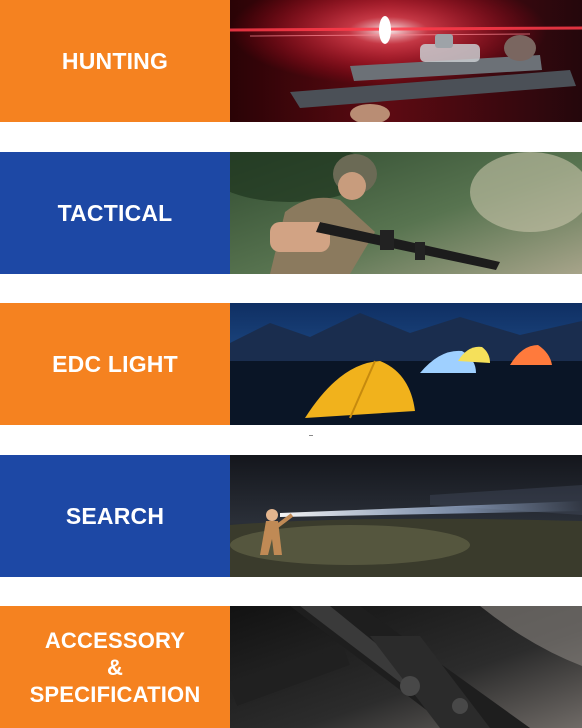 Image resolution: width=582 pixels, height=728 pixels. I want to click on accessory-photo, so click(406, 667).